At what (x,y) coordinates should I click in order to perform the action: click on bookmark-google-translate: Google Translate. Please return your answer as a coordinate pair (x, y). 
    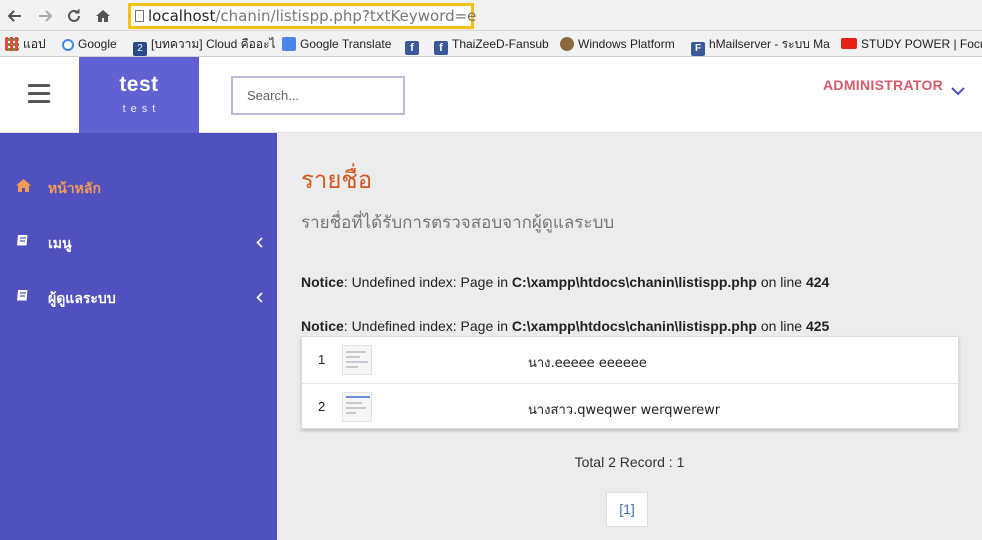
    Looking at the image, I should click on (336, 44).